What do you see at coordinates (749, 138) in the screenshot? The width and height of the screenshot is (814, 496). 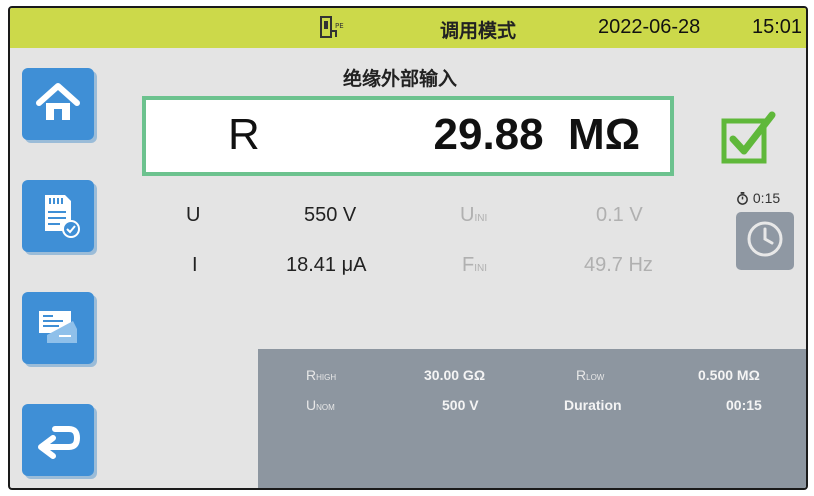 I see `check-icon` at bounding box center [749, 138].